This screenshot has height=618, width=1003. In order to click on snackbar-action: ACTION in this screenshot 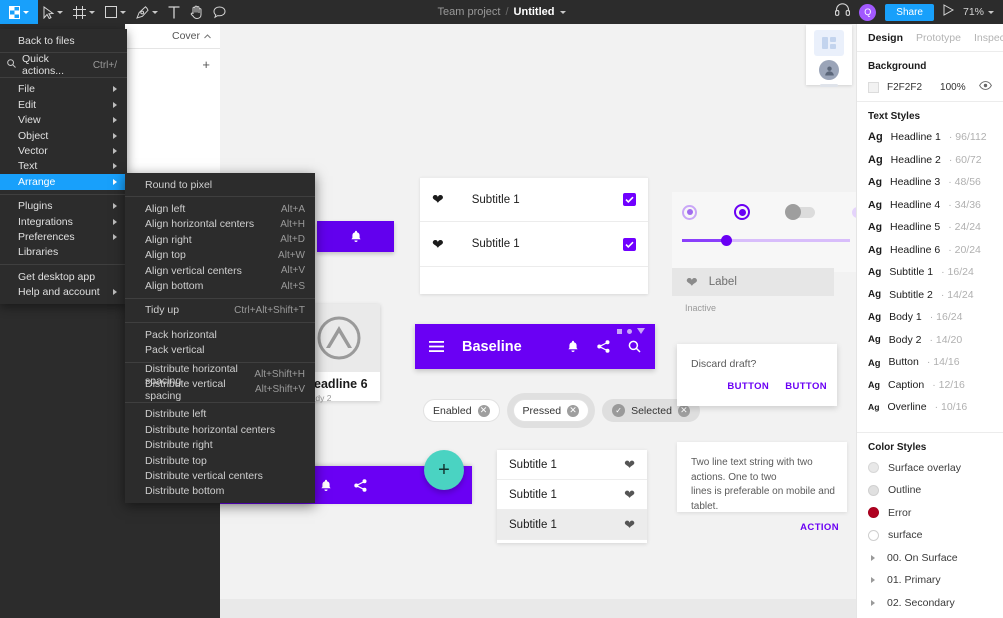, I will do `click(762, 523)`.